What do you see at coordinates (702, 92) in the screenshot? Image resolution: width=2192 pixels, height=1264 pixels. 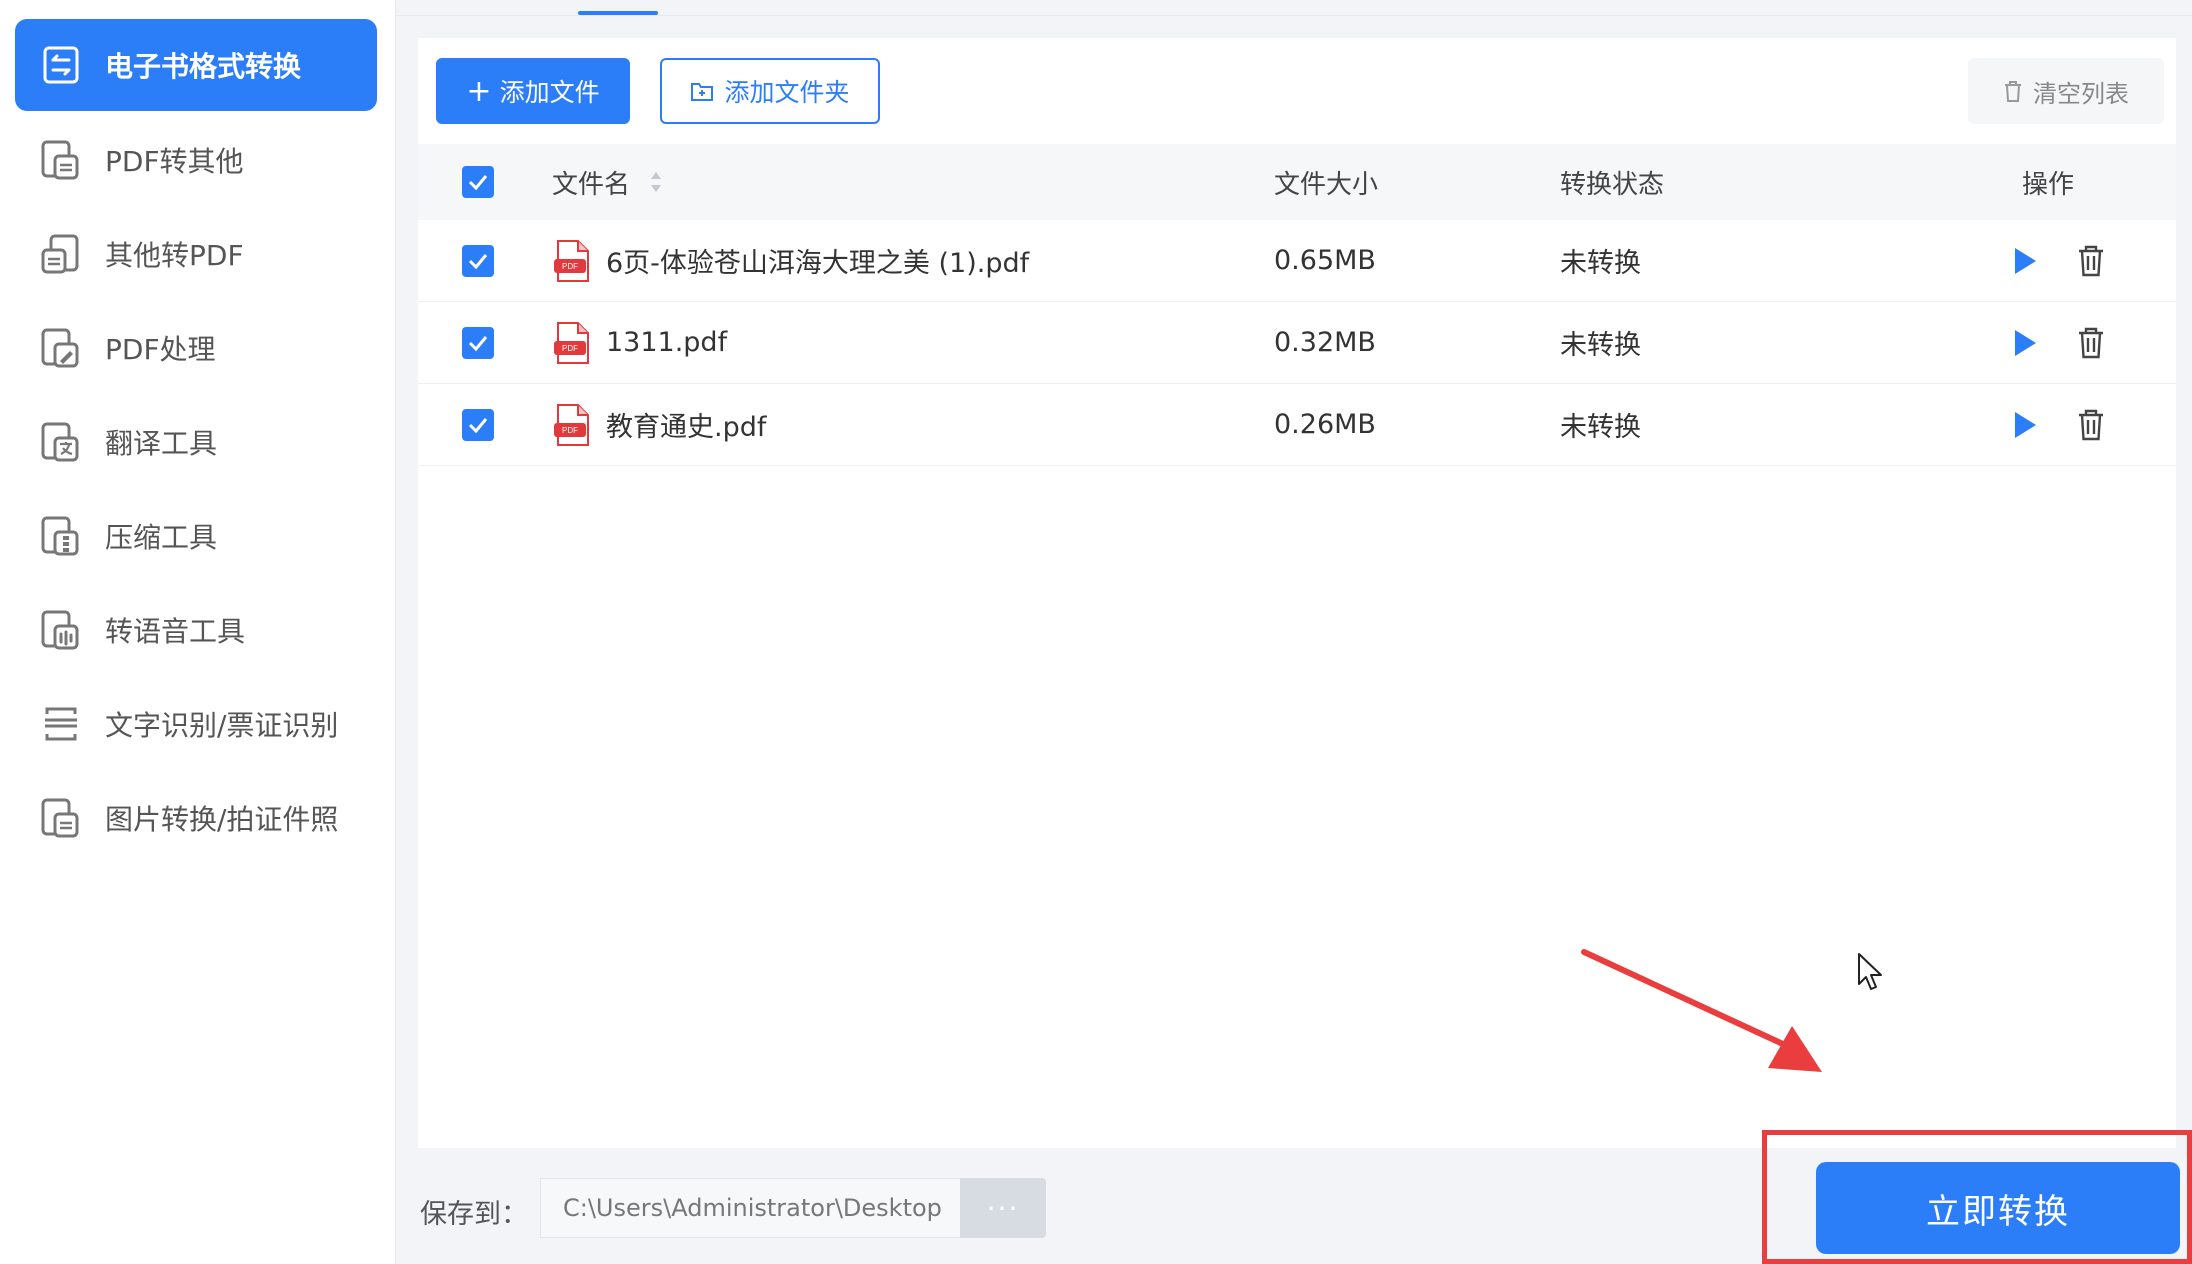 I see `folder-icon` at bounding box center [702, 92].